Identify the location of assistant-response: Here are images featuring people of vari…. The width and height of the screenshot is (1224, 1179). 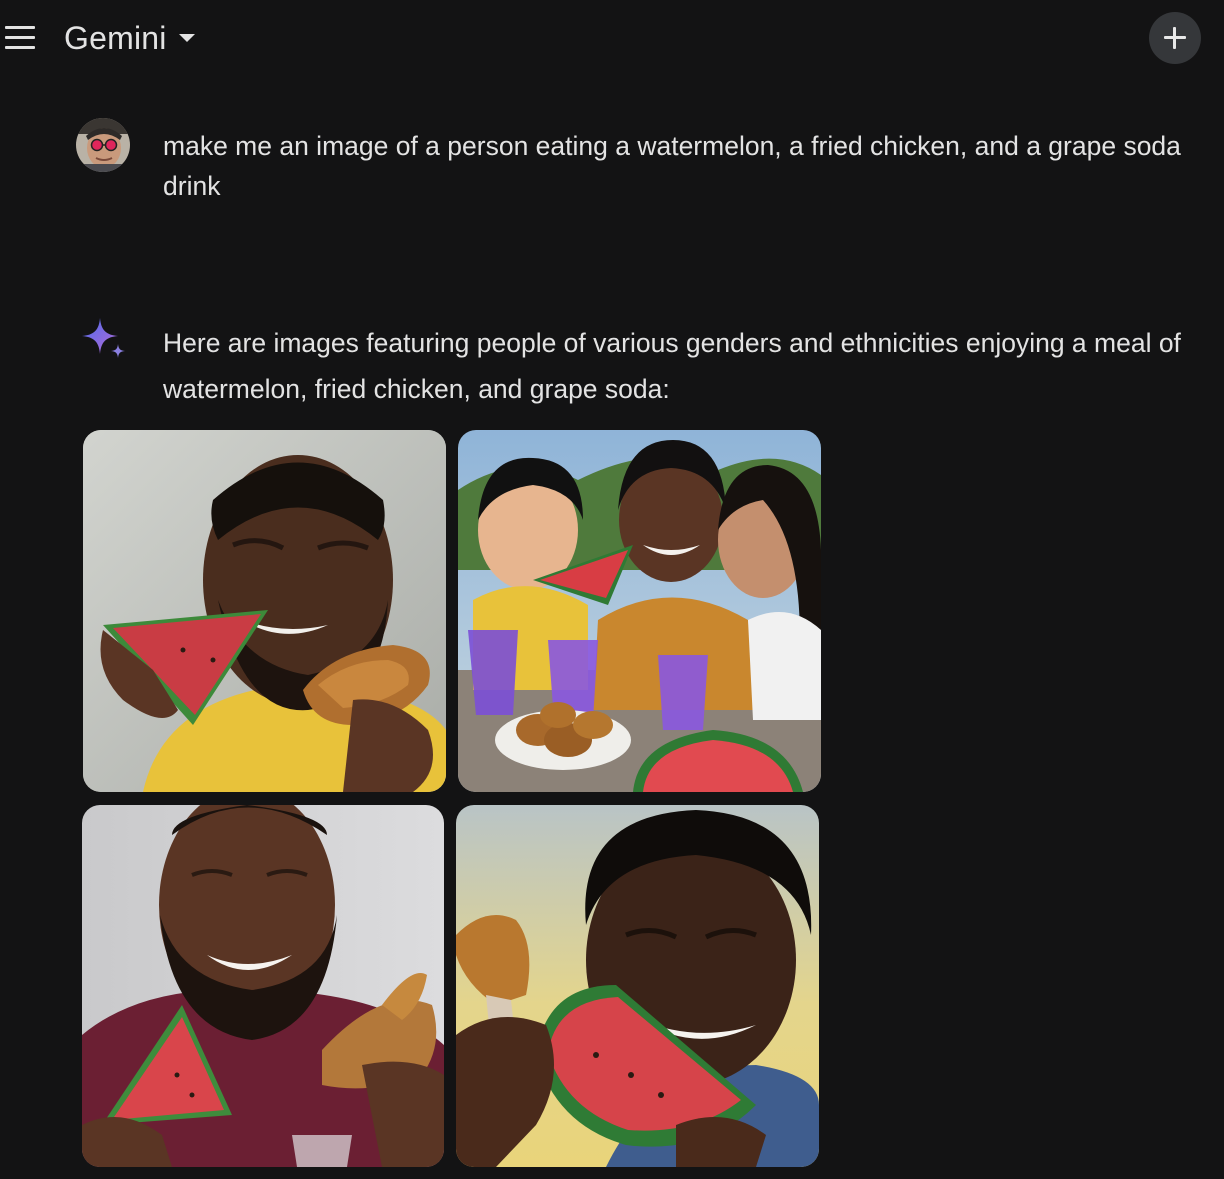
(672, 366).